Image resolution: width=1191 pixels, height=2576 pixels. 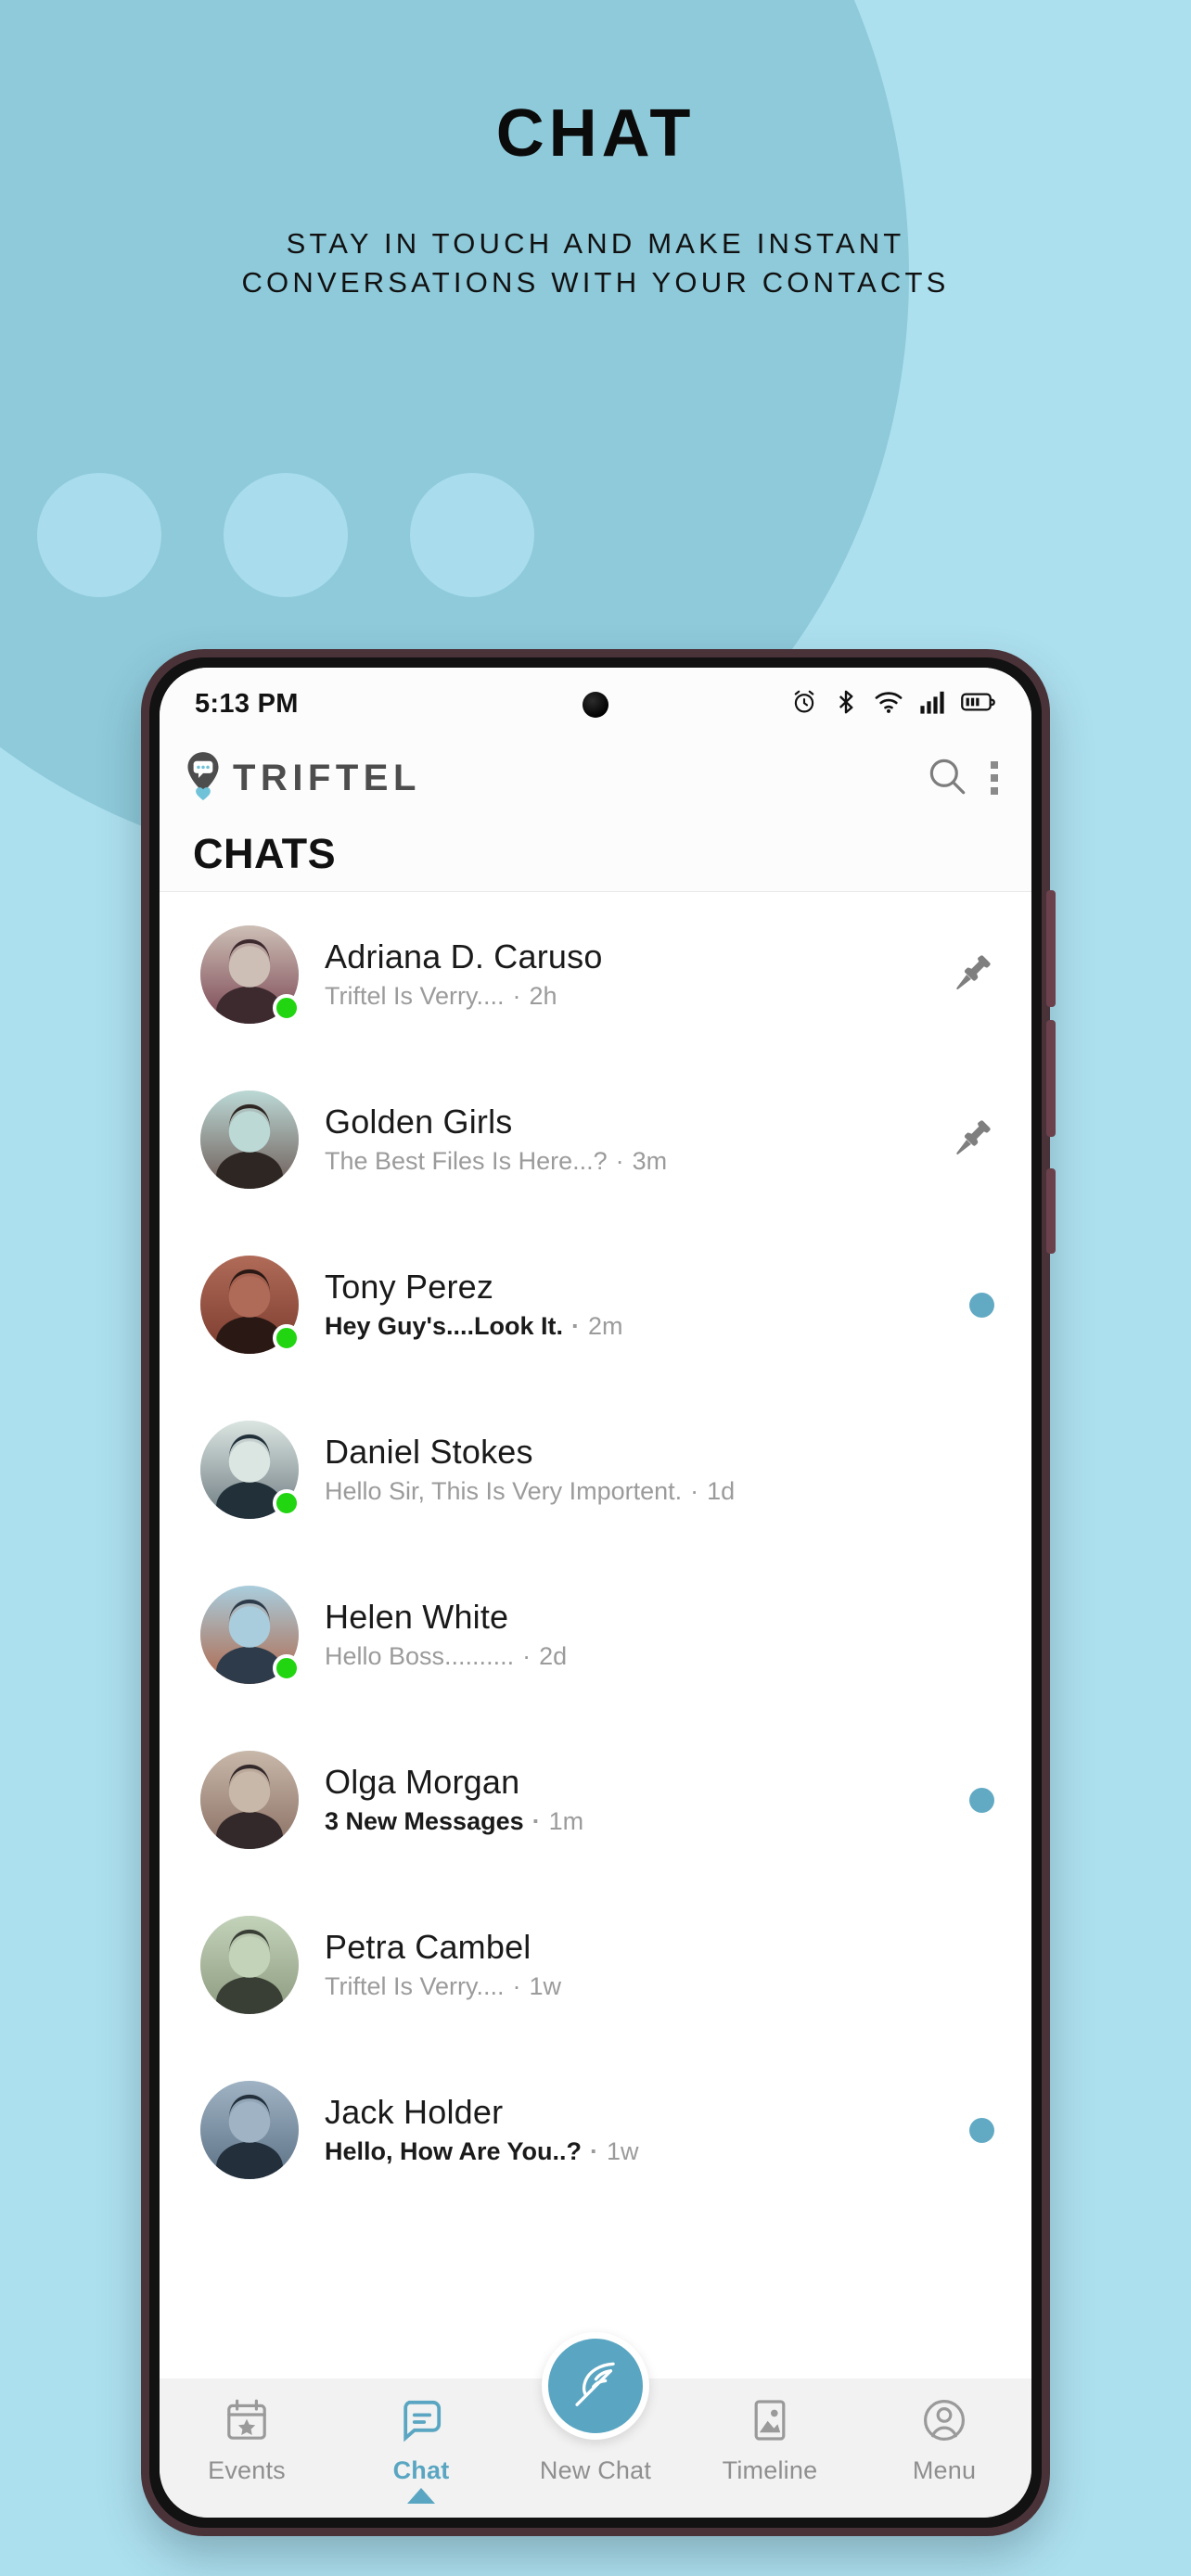 I want to click on page-subtitle-line-1: STAY IN TOUCH AND MAKE INSTANT, so click(x=595, y=244).